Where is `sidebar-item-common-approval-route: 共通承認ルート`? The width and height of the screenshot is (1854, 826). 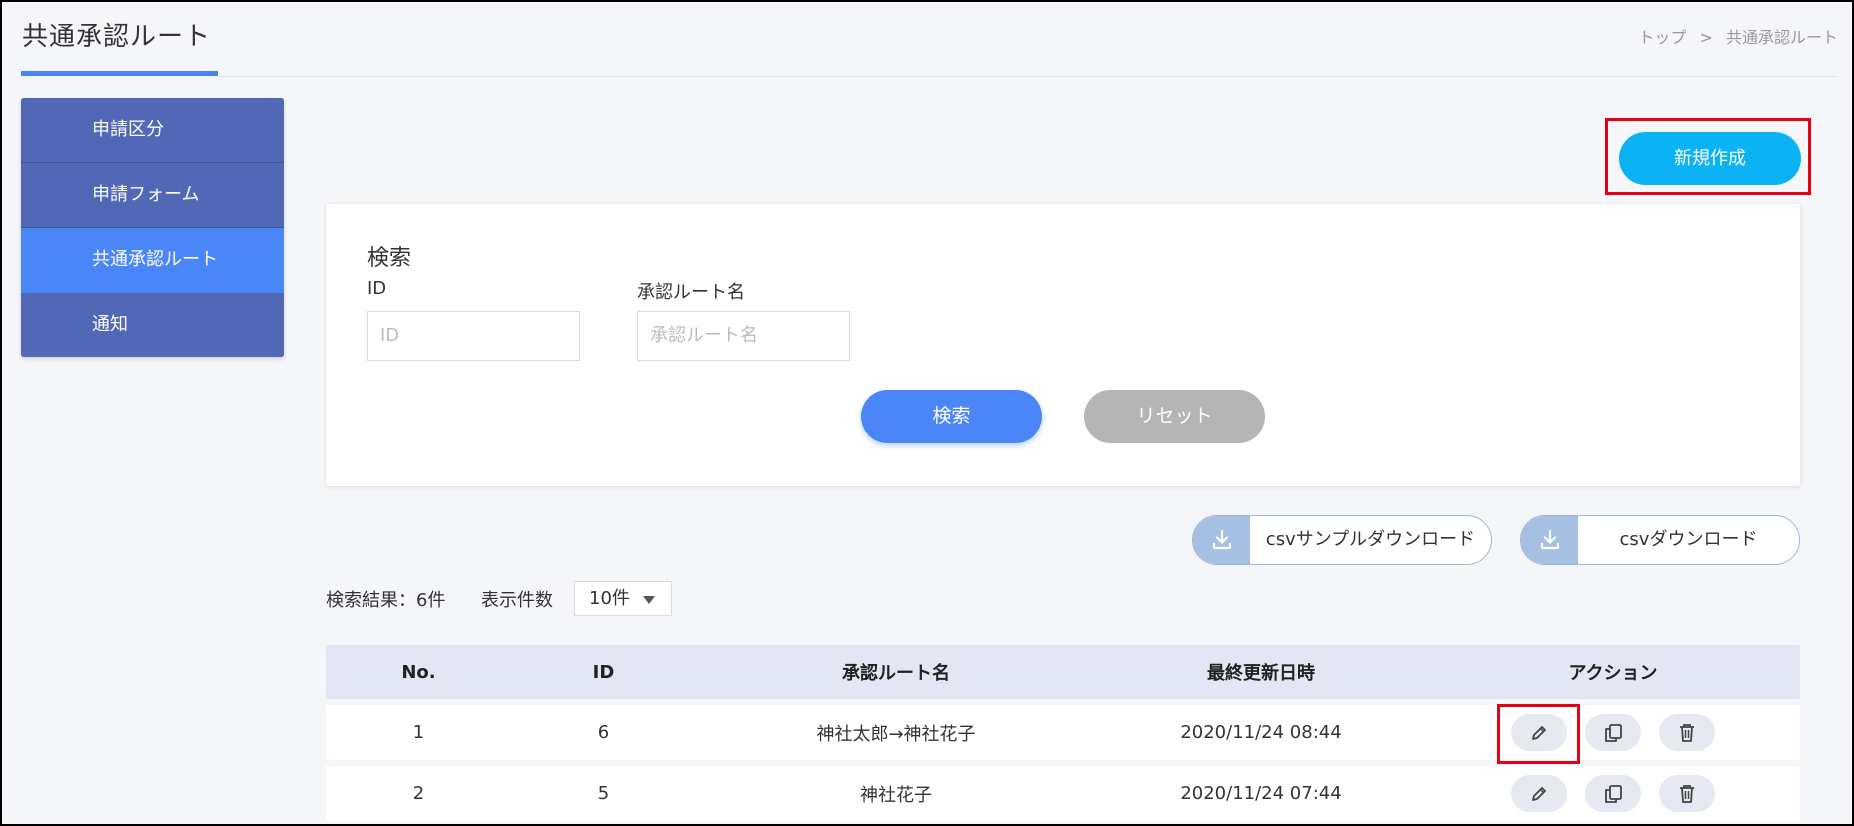
sidebar-item-common-approval-route: 共通承認ルート is located at coordinates (152, 260).